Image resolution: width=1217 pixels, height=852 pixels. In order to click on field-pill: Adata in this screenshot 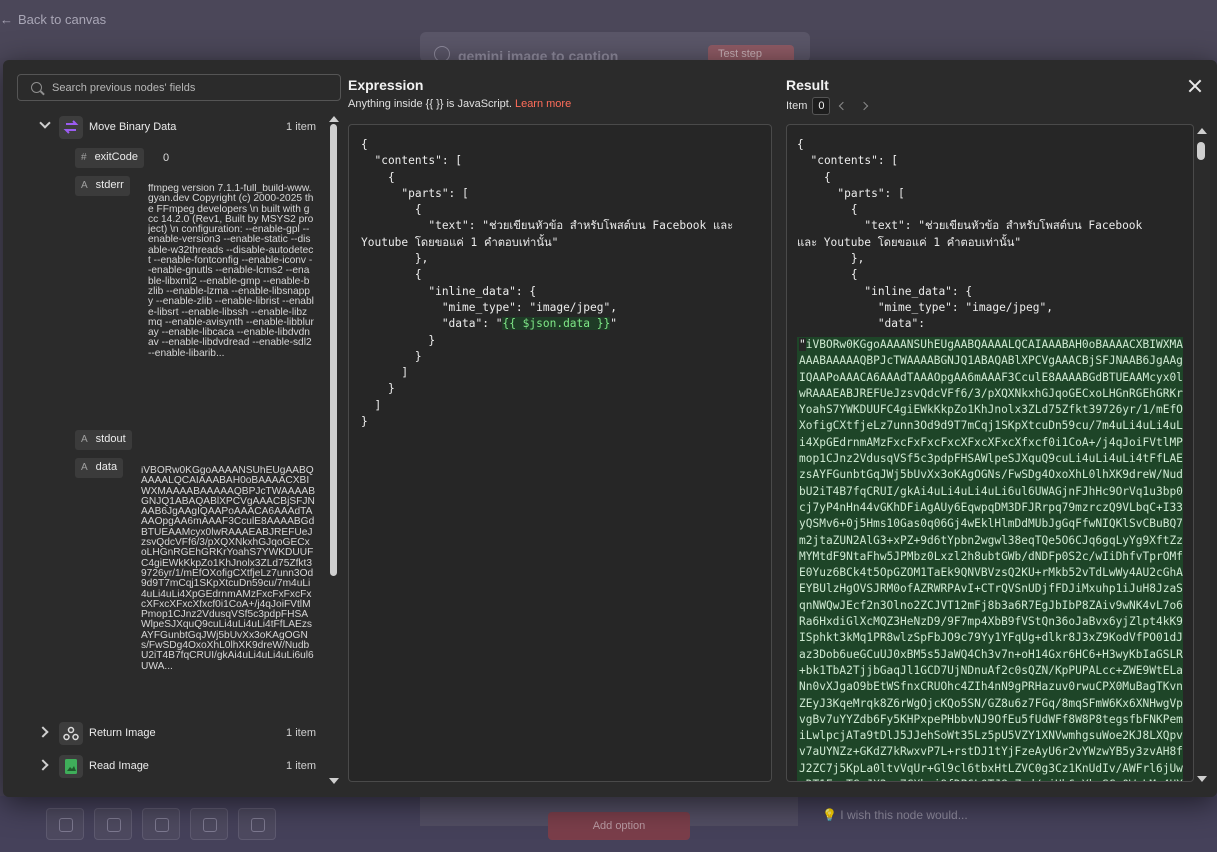, I will do `click(99, 468)`.